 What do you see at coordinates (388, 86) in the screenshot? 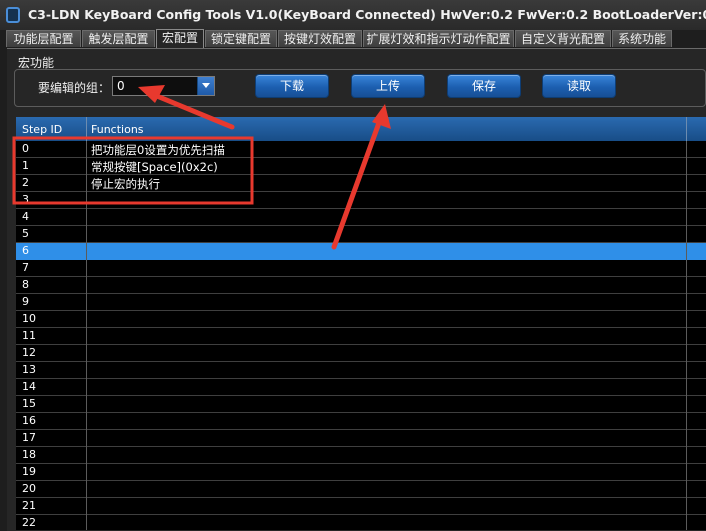
I see `upload-button: 上传` at bounding box center [388, 86].